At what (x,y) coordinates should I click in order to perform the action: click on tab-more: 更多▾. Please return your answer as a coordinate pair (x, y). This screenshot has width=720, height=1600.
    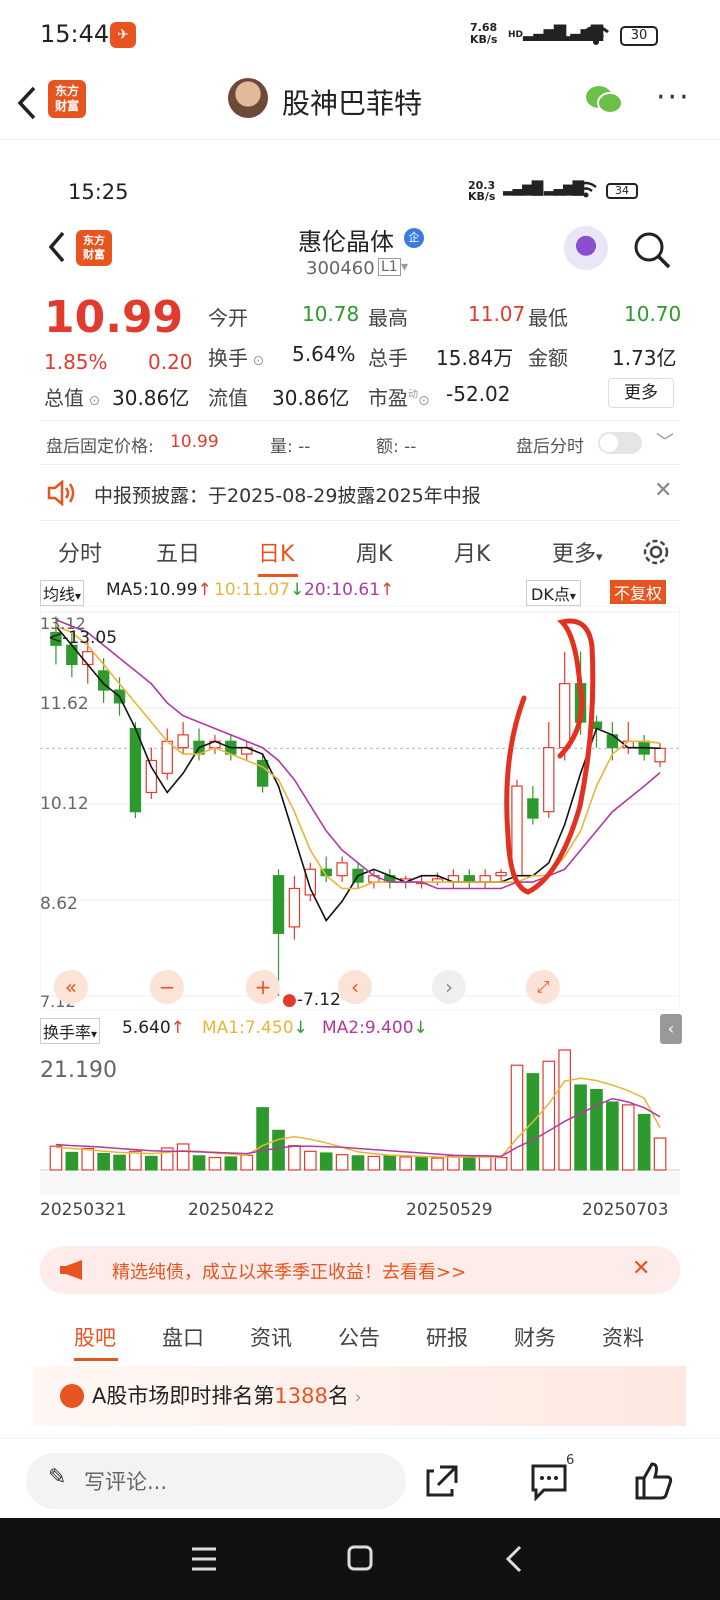
    Looking at the image, I should click on (577, 552).